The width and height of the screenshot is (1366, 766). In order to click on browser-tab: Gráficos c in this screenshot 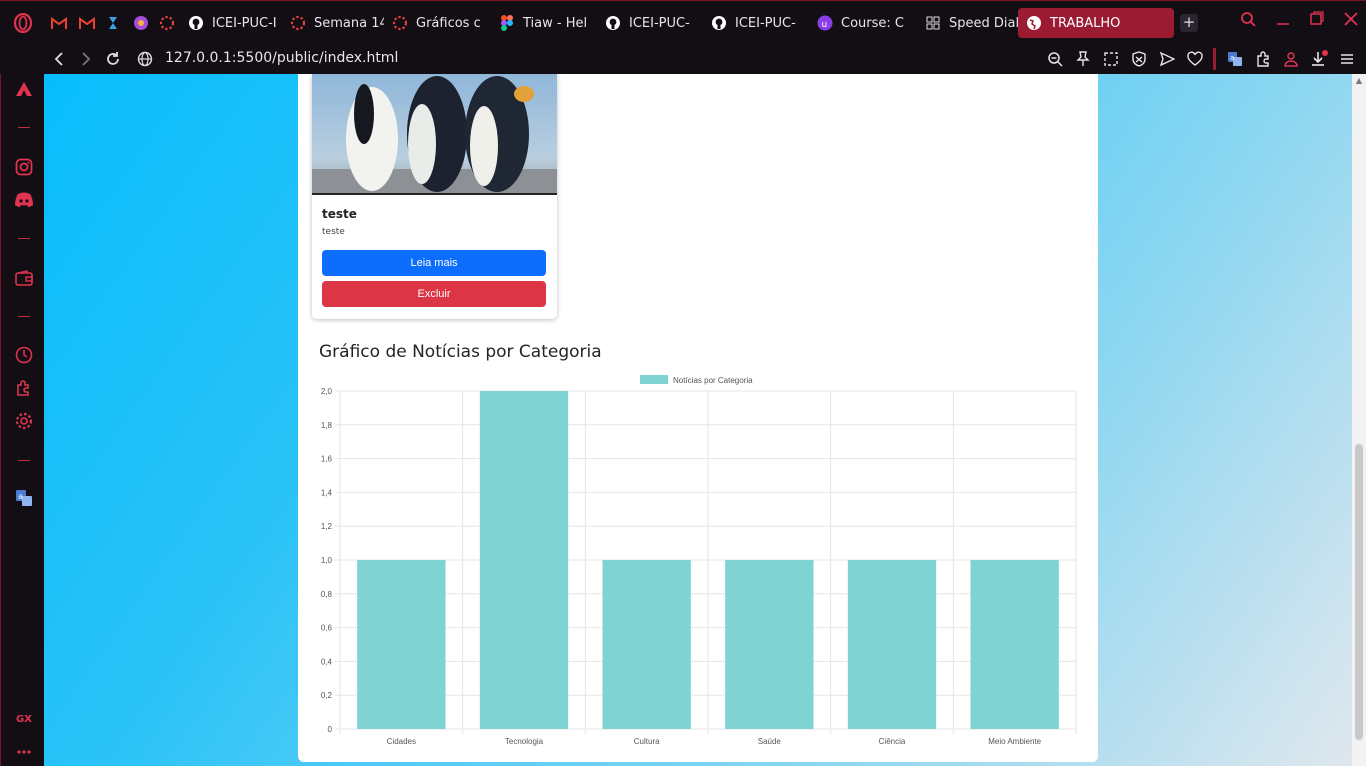, I will do `click(437, 23)`.